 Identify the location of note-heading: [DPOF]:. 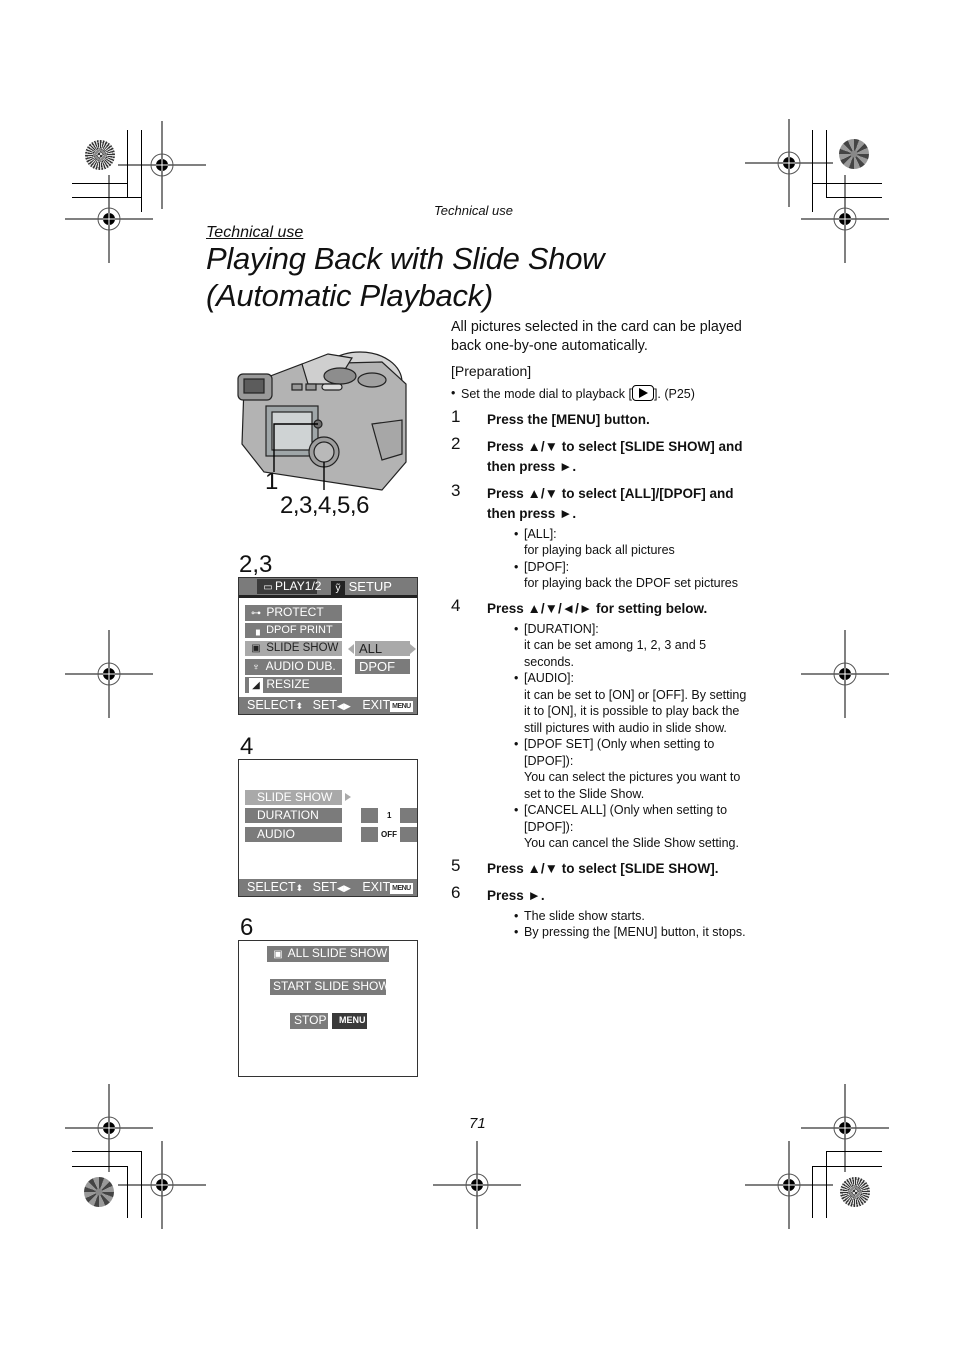
(547, 566).